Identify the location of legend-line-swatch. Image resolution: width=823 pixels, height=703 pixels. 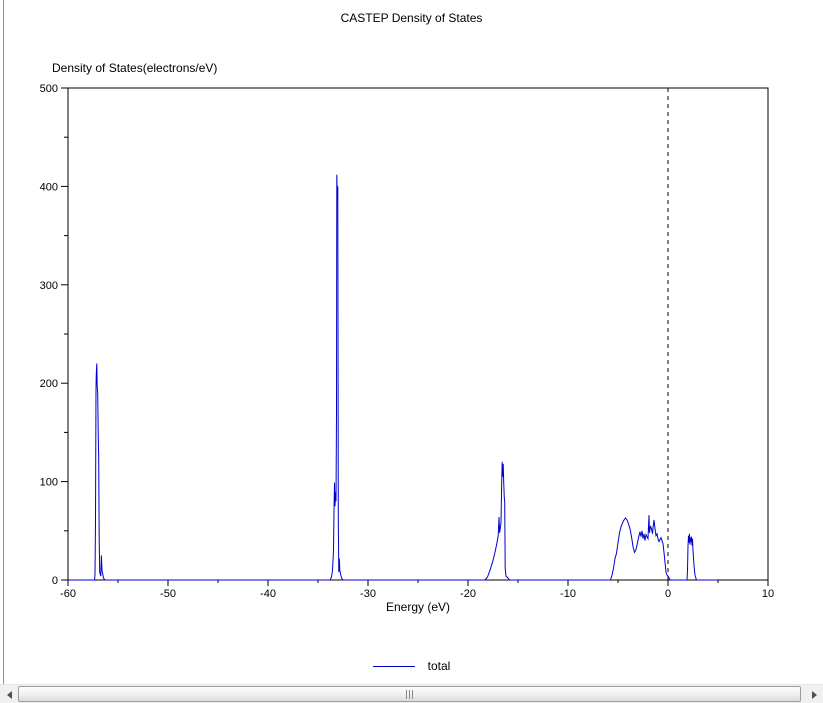
(393, 666).